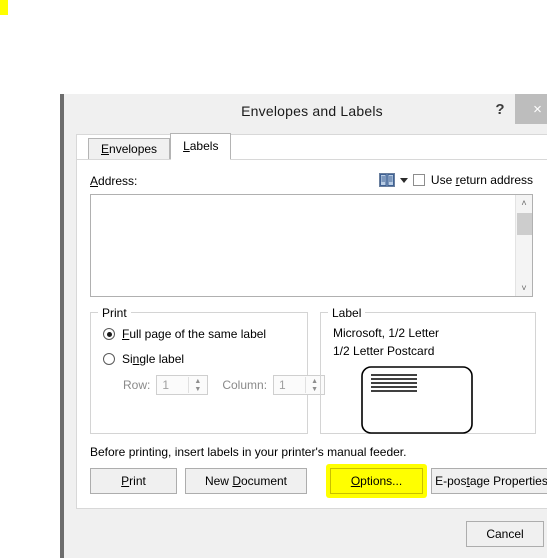  What do you see at coordinates (299, 385) in the screenshot?
I see `column-stepper: 1 ▲ ▼` at bounding box center [299, 385].